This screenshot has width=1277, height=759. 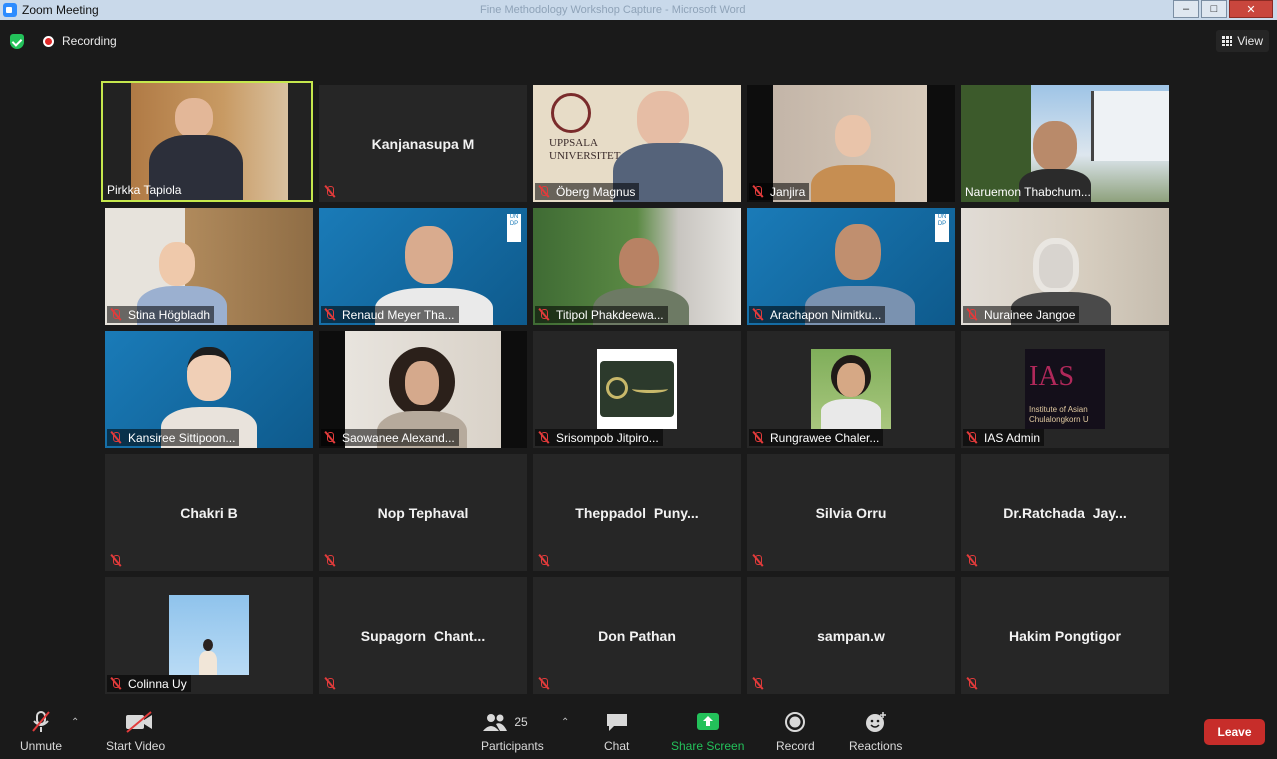 I want to click on record-icon, so click(x=795, y=722).